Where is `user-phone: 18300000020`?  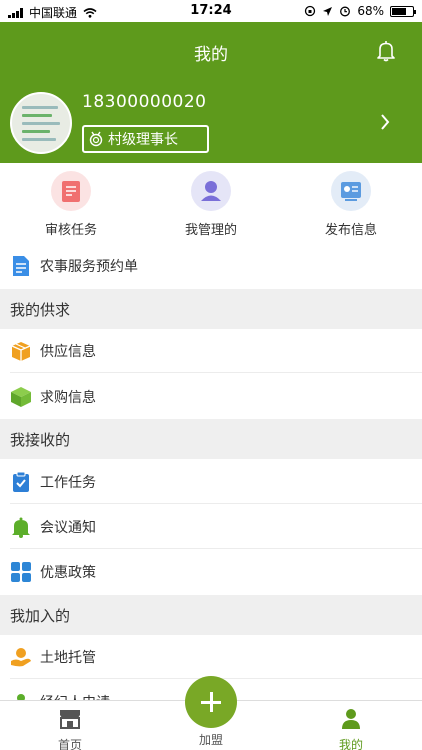 user-phone: 18300000020 is located at coordinates (144, 102).